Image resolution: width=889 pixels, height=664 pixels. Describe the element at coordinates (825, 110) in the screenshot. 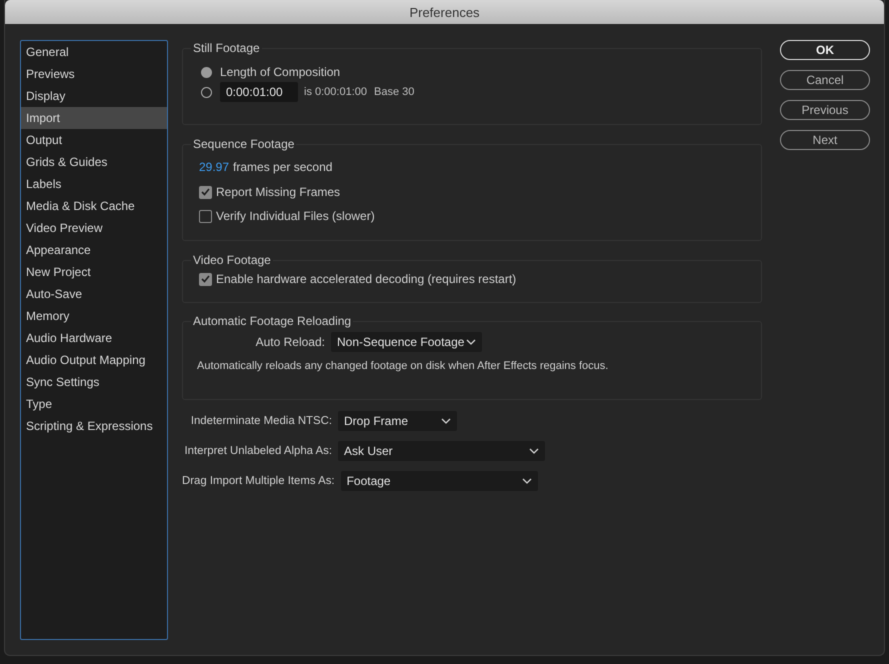

I see `dialog-button: Previous` at that location.